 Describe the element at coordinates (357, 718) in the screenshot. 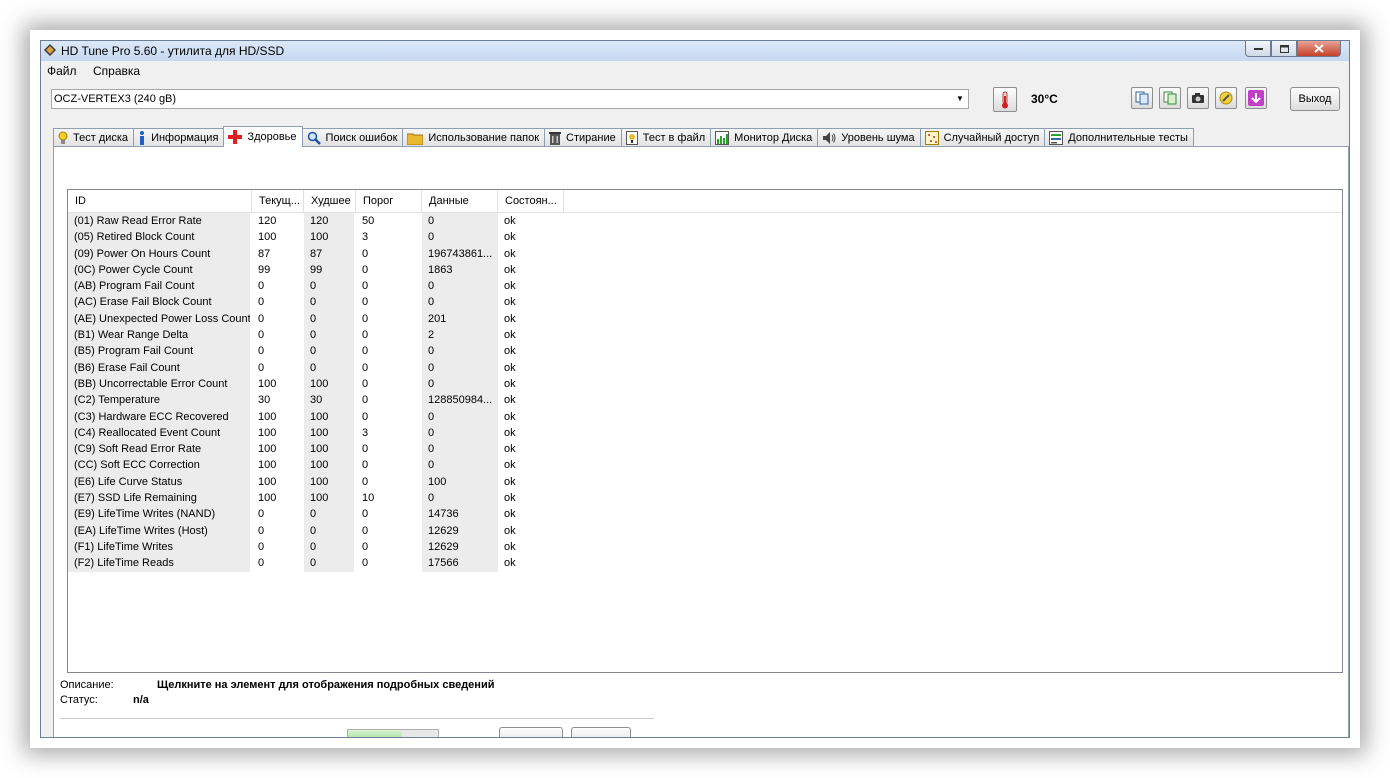

I see `separator` at that location.